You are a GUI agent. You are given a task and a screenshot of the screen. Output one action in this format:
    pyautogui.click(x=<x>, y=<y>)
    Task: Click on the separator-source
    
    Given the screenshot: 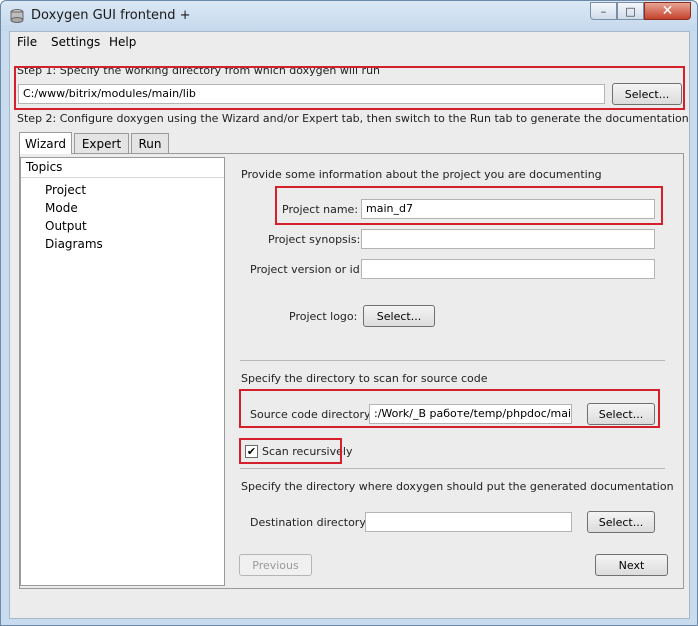 What is the action you would take?
    pyautogui.click(x=452, y=468)
    